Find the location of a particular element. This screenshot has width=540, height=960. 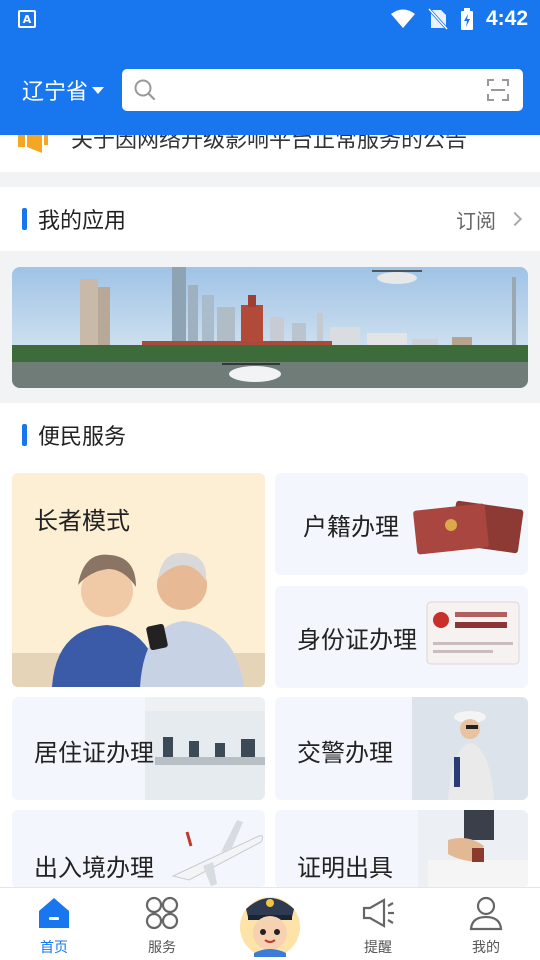

service-label: 居住证办理 is located at coordinates (94, 753).